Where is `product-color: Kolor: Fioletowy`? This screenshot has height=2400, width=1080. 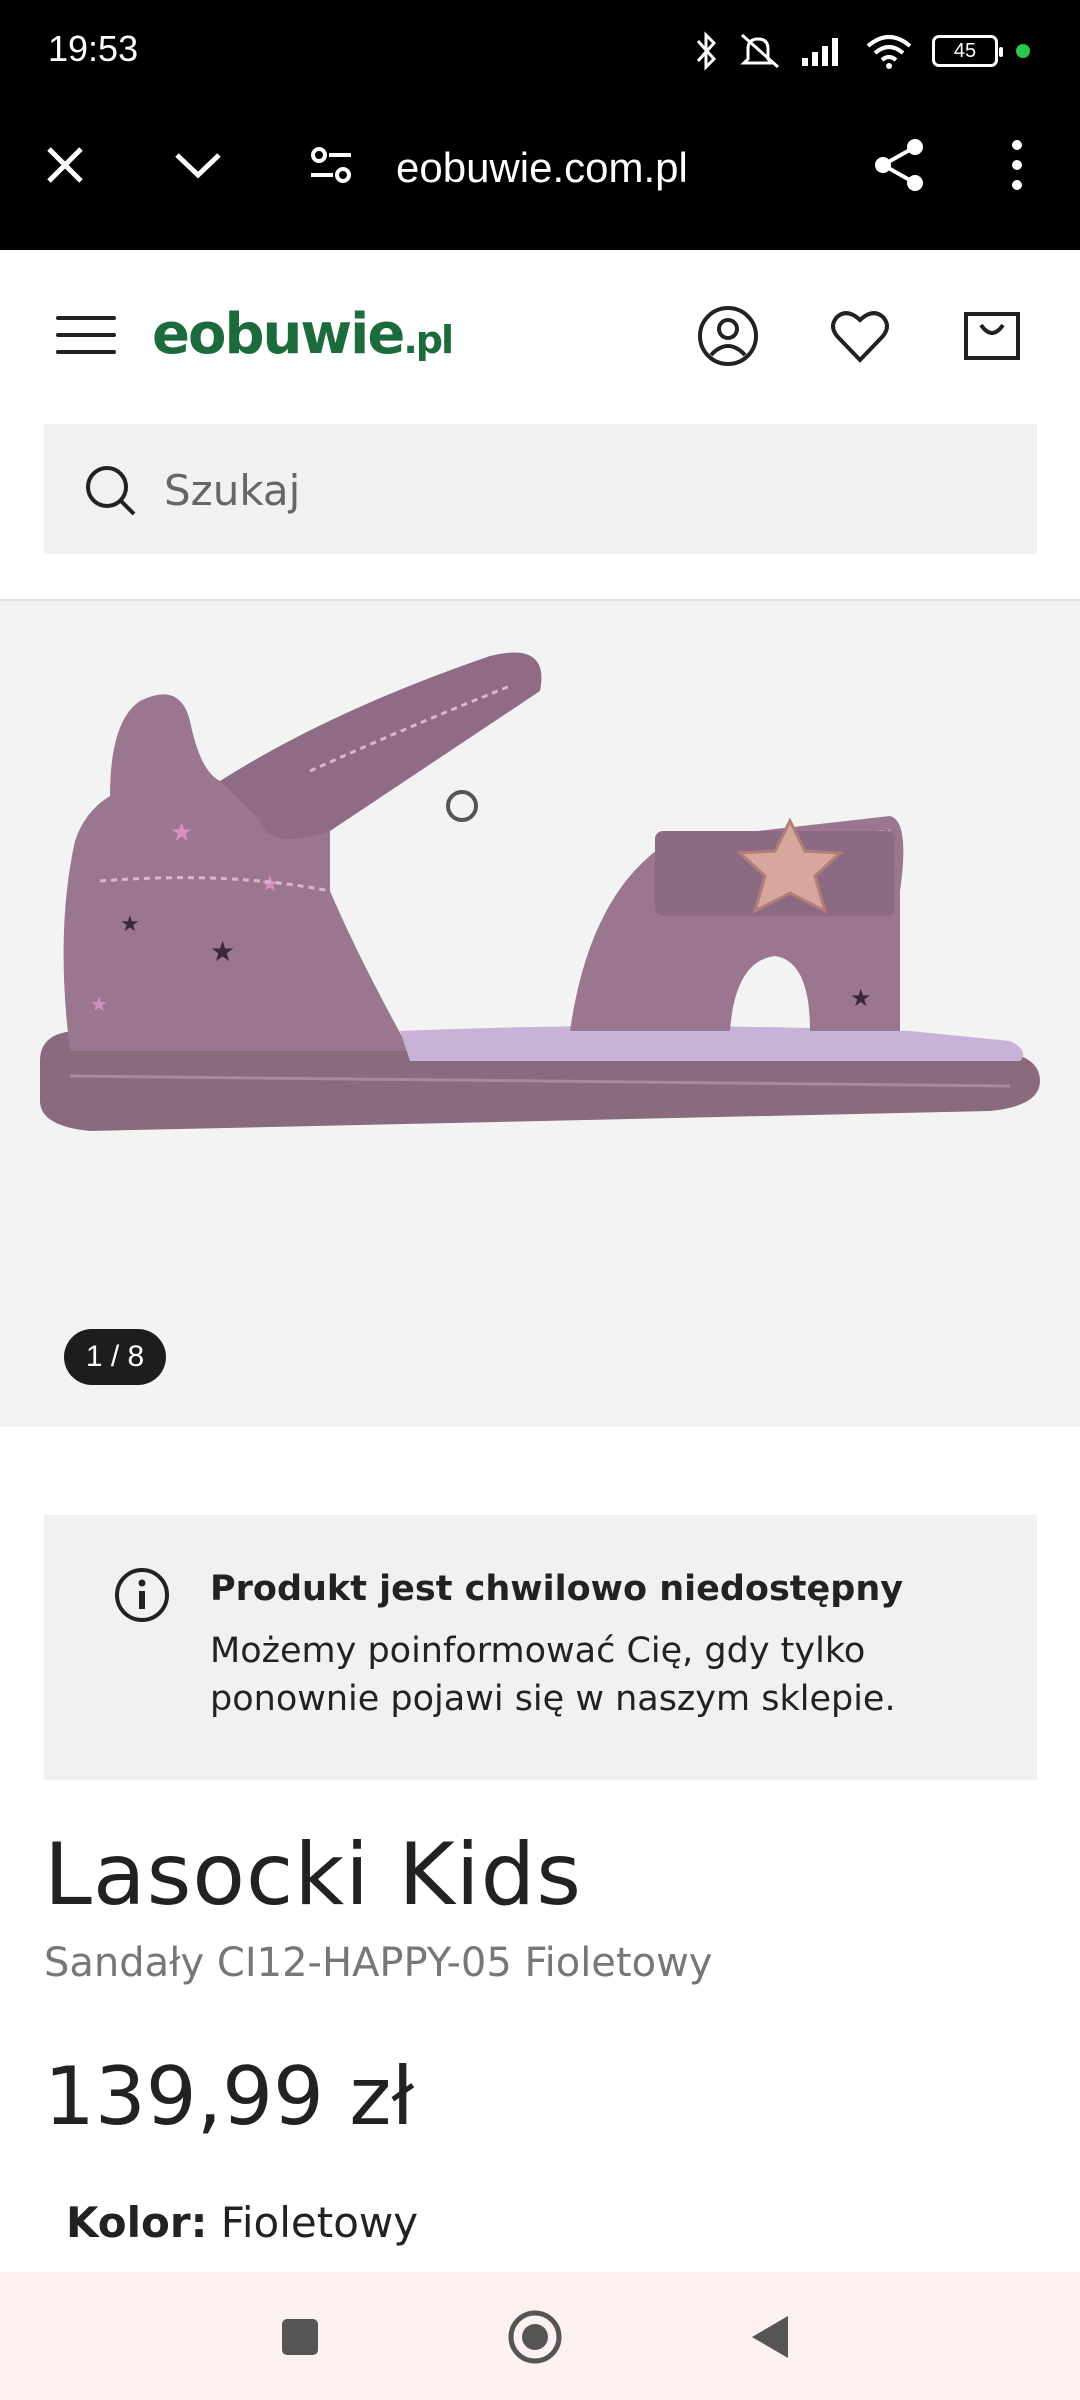
product-color: Kolor: Fioletowy is located at coordinates (242, 2222).